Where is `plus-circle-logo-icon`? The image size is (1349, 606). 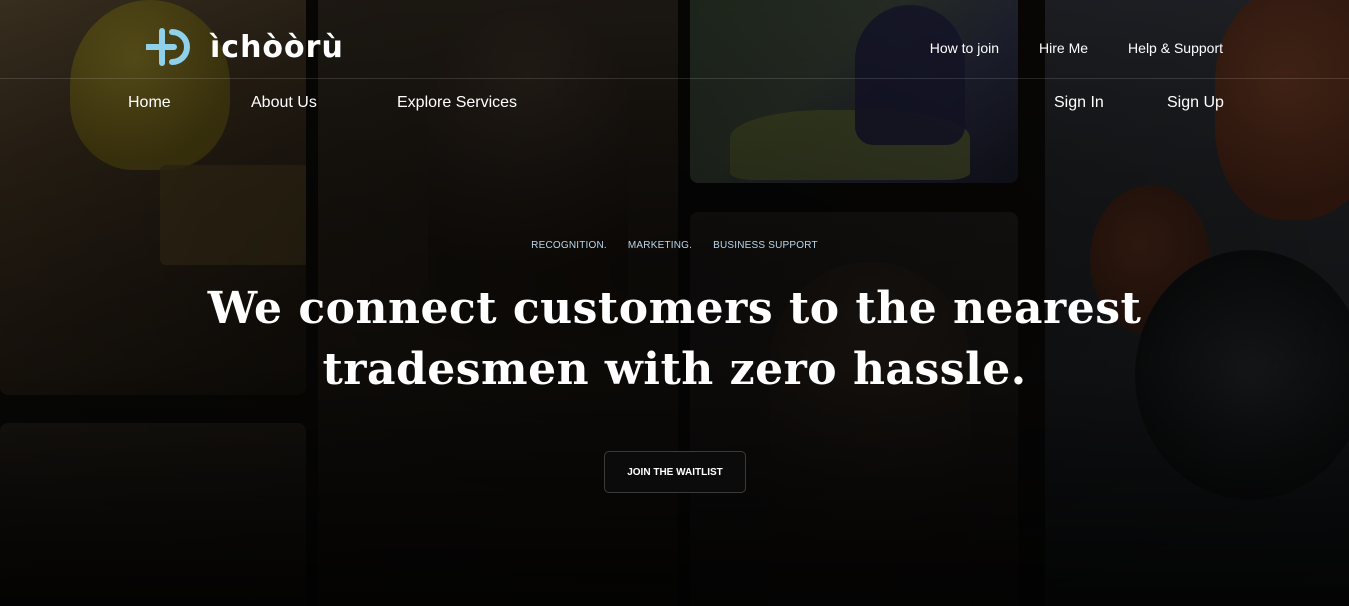 plus-circle-logo-icon is located at coordinates (171, 47).